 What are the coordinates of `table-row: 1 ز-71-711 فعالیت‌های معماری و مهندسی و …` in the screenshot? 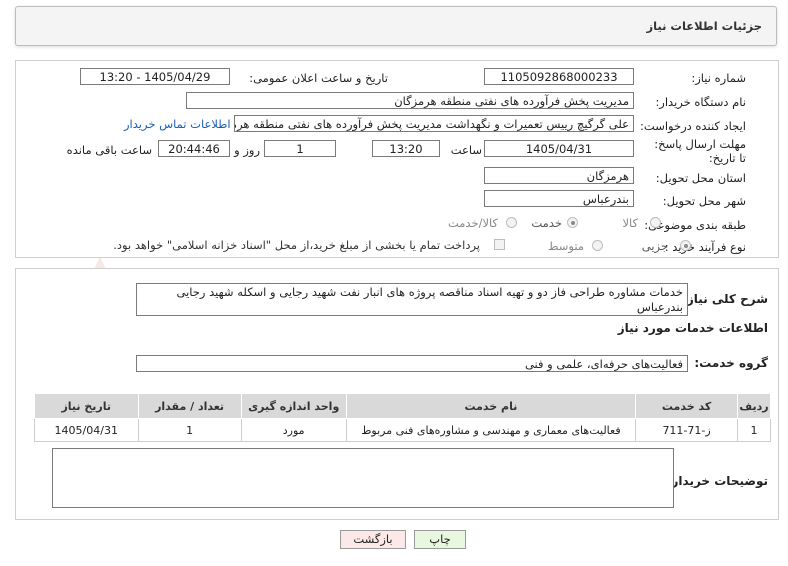 It's located at (402, 430).